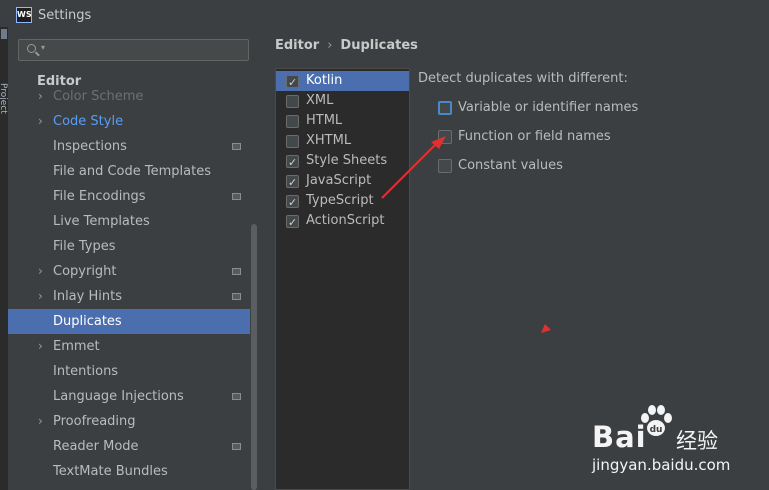 The height and width of the screenshot is (490, 769). What do you see at coordinates (661, 465) in the screenshot?
I see `watermark-url: jingyan.baidu.com` at bounding box center [661, 465].